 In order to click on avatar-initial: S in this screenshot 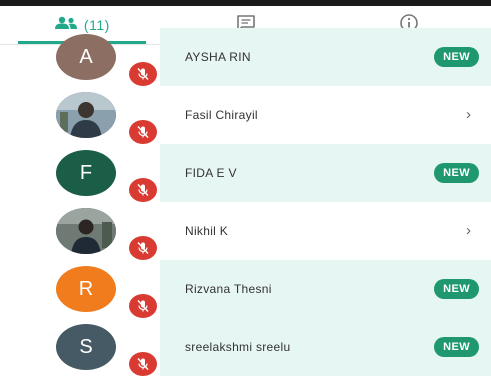, I will do `click(86, 346)`.